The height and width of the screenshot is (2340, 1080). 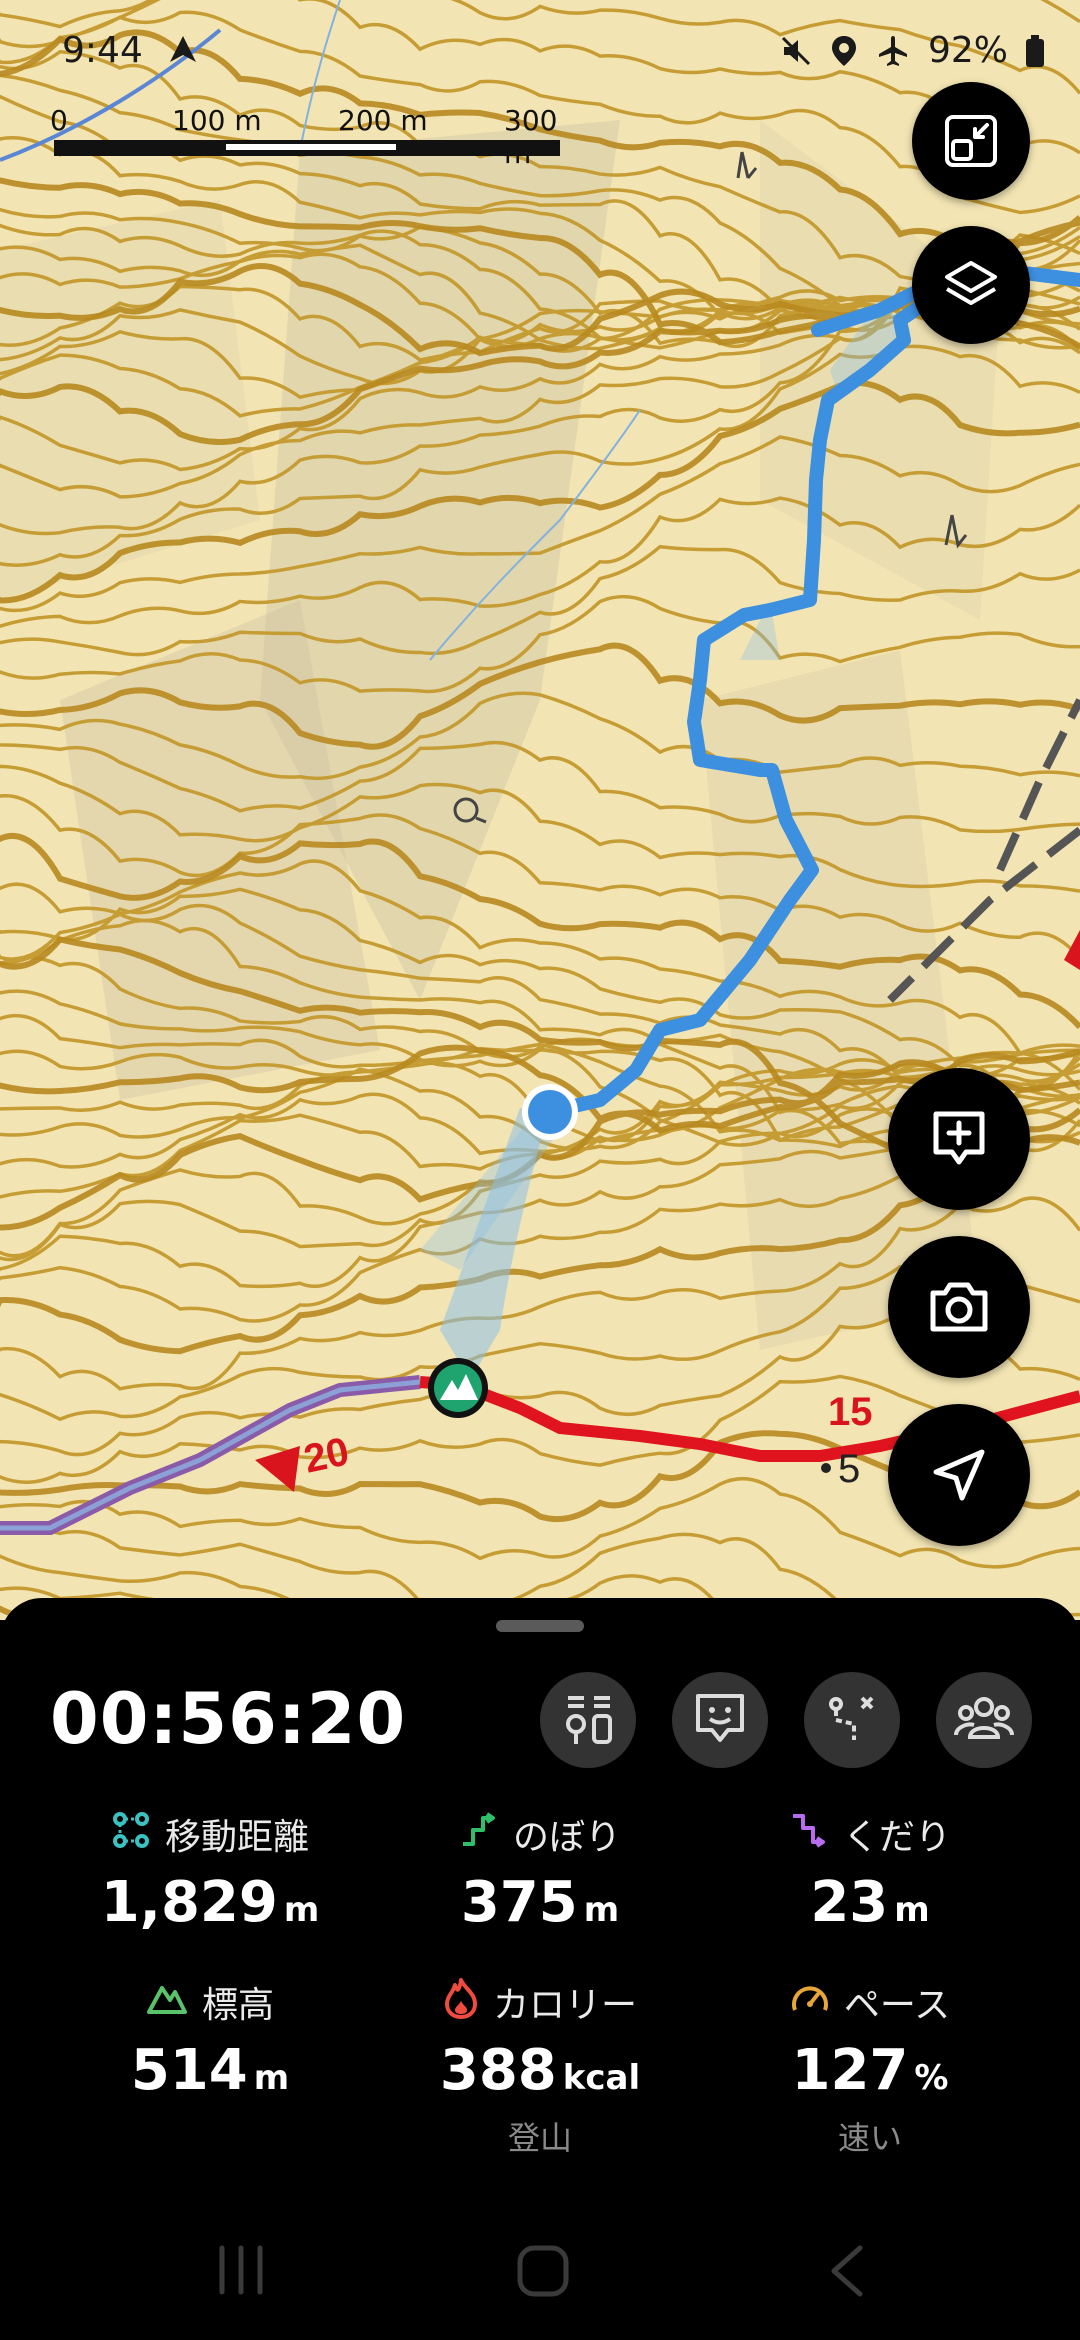 What do you see at coordinates (237, 2005) in the screenshot?
I see `stat-elevation-label: 標高` at bounding box center [237, 2005].